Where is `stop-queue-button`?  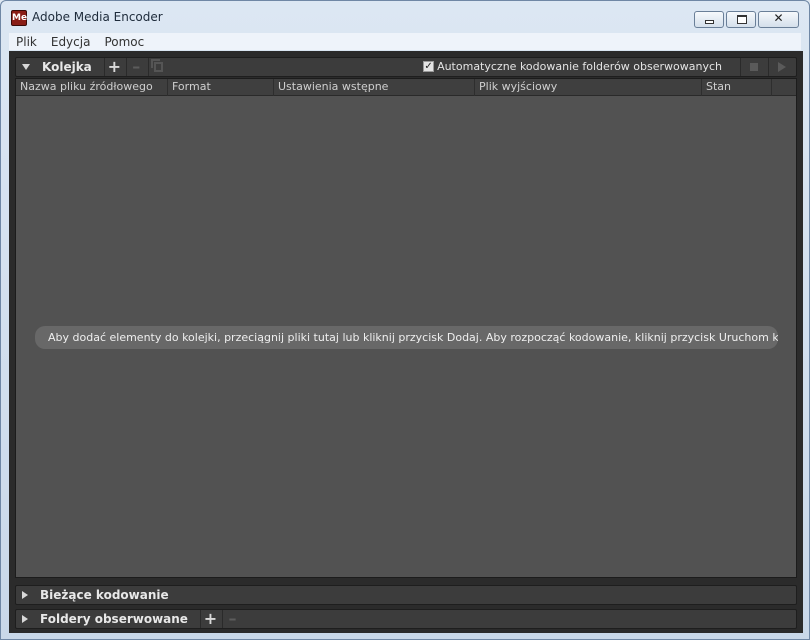 stop-queue-button is located at coordinates (753, 67).